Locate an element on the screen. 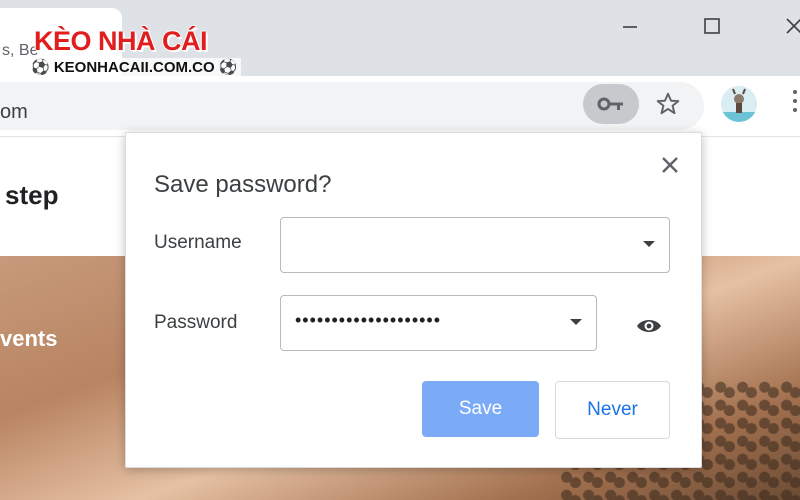 The image size is (800, 500). bookmark-star-button is located at coordinates (668, 104).